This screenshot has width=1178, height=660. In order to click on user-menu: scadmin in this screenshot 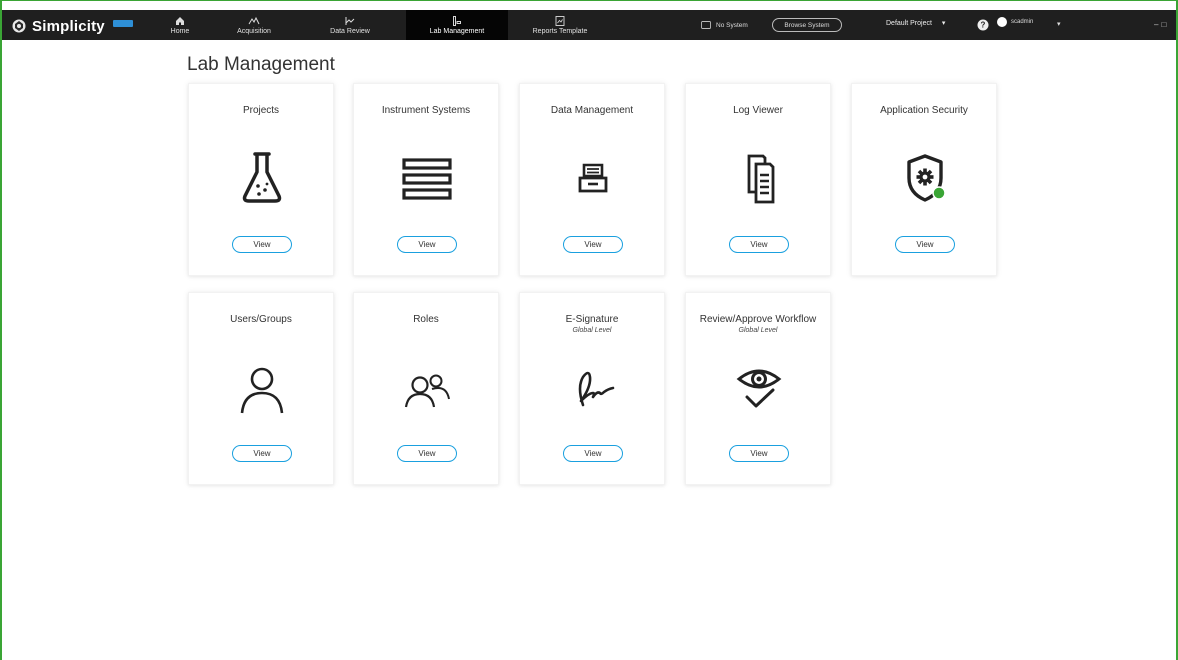, I will do `click(1015, 22)`.